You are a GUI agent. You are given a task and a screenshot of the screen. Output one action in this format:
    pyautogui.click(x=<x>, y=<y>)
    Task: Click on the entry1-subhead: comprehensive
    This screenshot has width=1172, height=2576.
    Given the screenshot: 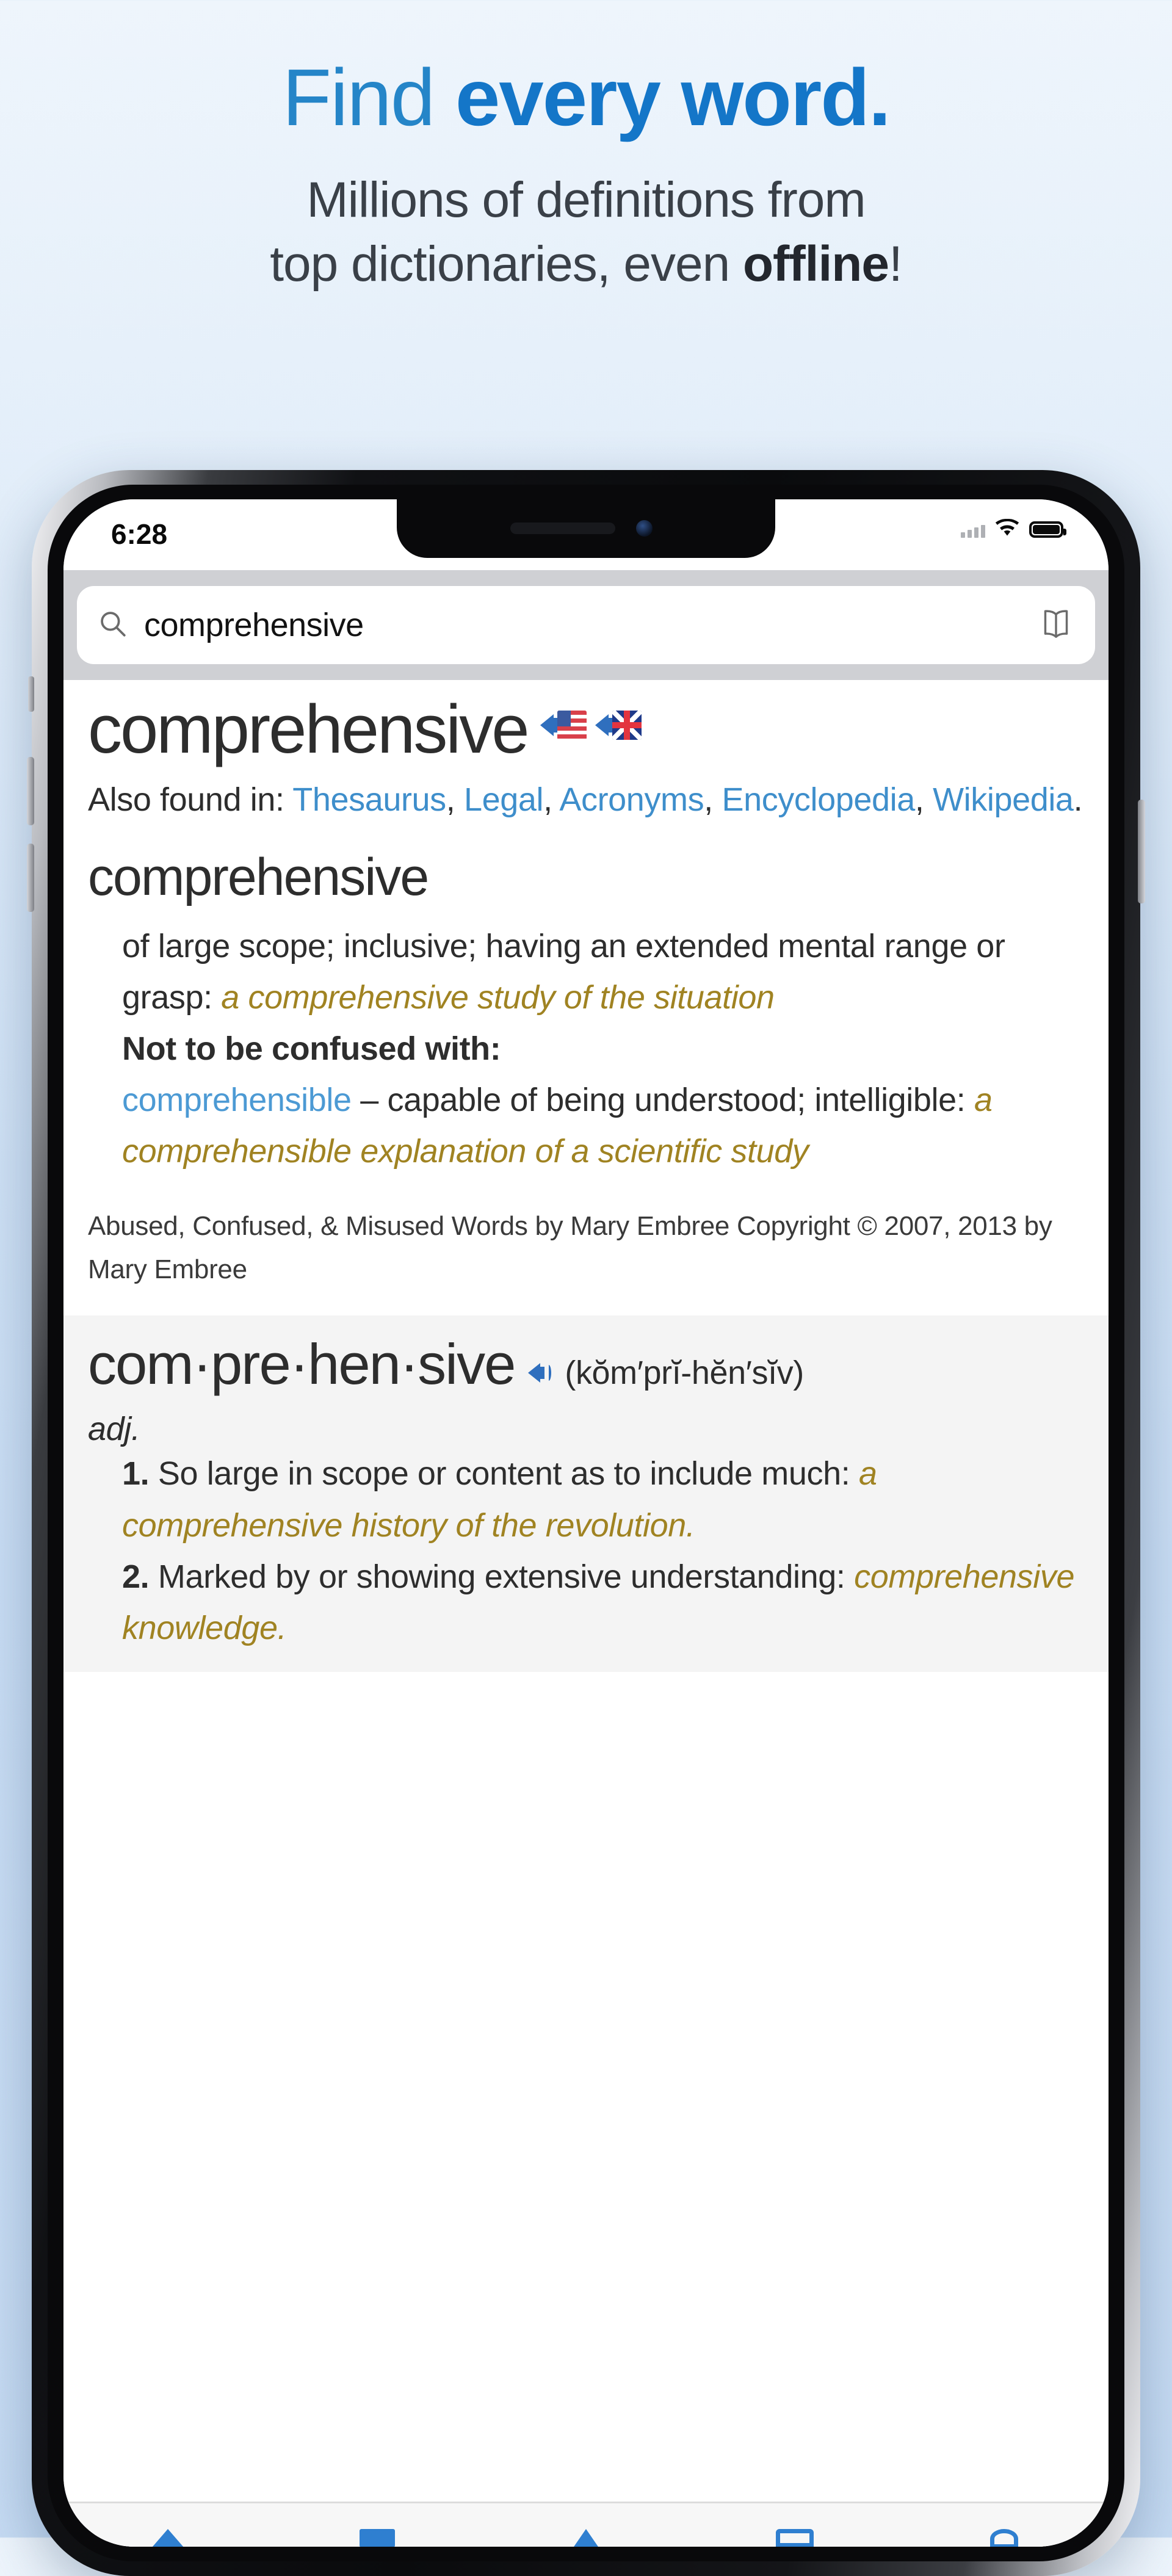 What is the action you would take?
    pyautogui.click(x=258, y=877)
    